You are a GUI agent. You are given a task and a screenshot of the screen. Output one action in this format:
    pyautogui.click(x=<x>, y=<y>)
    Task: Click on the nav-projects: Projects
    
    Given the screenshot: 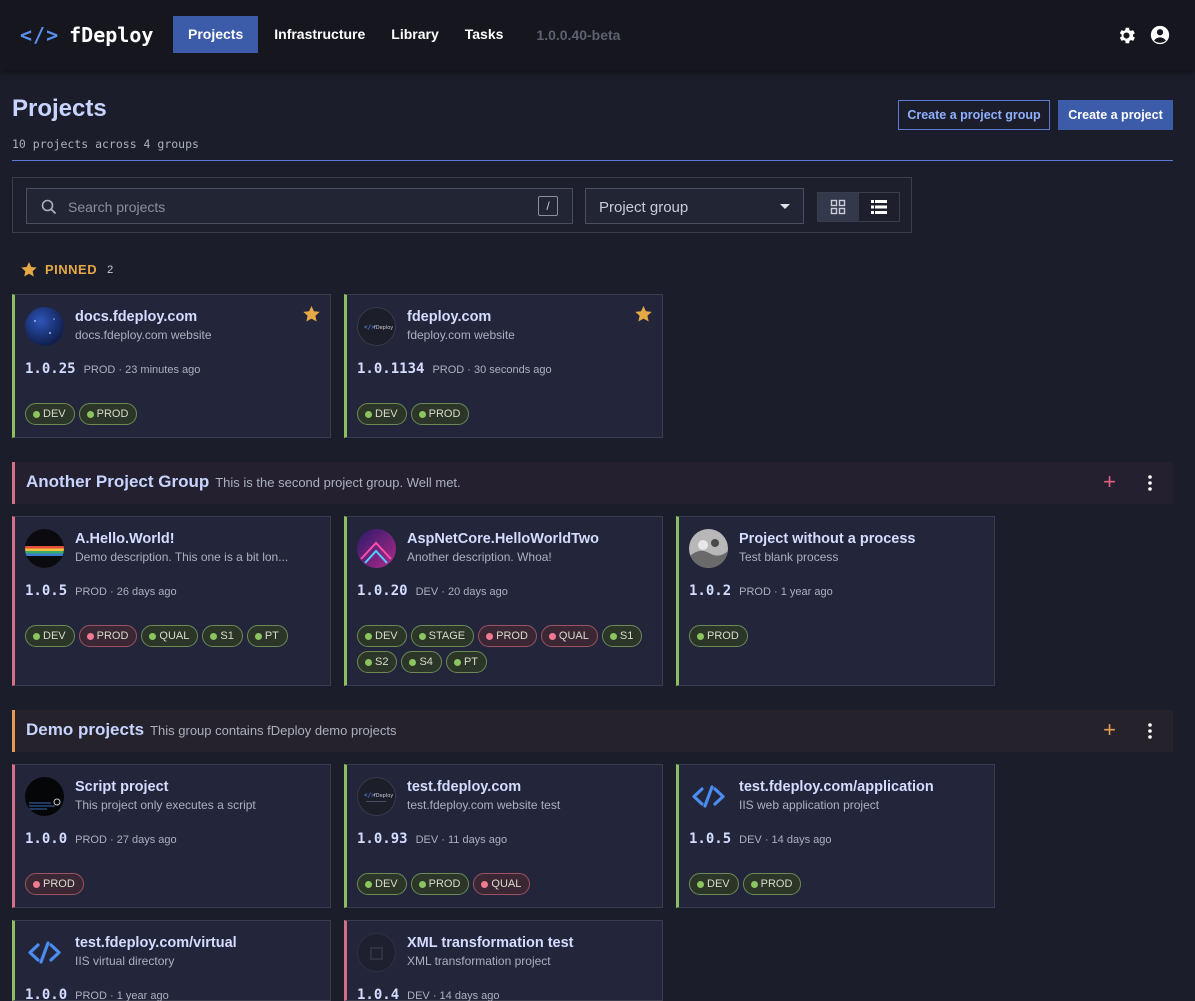 What is the action you would take?
    pyautogui.click(x=216, y=34)
    